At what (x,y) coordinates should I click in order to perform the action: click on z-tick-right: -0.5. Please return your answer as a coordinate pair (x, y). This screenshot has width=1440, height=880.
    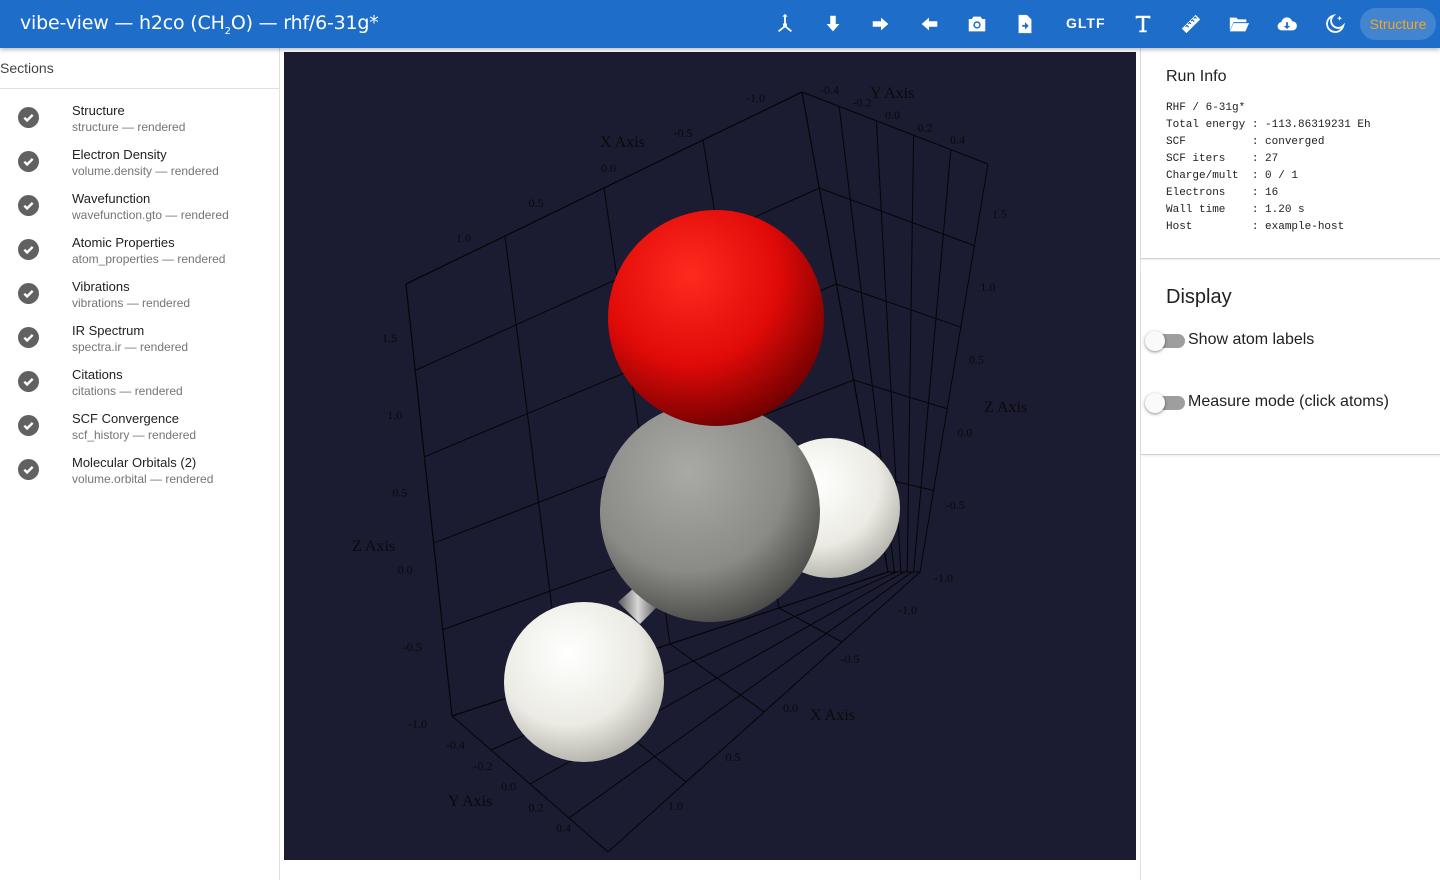
    Looking at the image, I should click on (955, 505).